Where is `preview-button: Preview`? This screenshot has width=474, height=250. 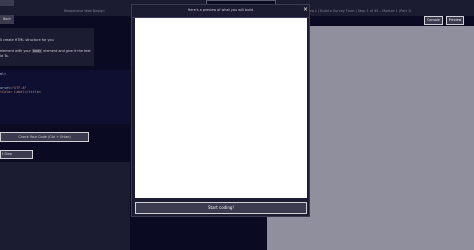
preview-button: Preview is located at coordinates (455, 20).